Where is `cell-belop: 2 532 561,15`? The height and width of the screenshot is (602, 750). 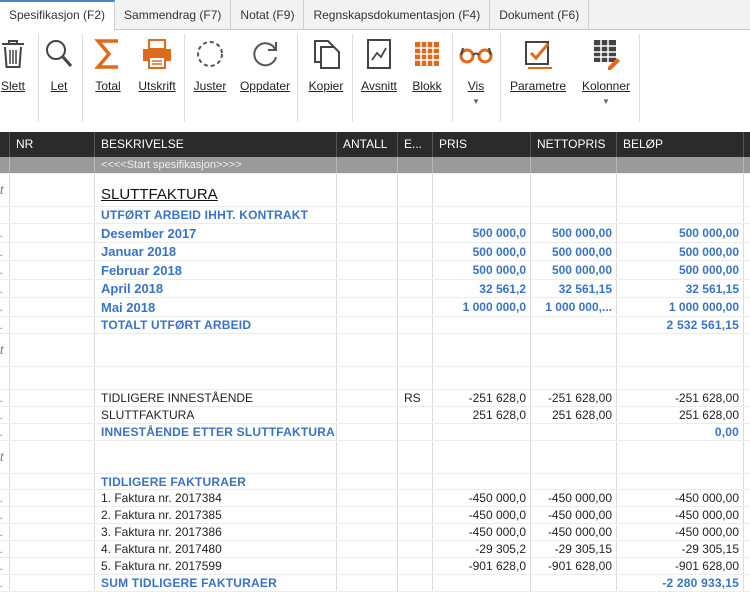
cell-belop: 2 532 561,15 is located at coordinates (680, 325).